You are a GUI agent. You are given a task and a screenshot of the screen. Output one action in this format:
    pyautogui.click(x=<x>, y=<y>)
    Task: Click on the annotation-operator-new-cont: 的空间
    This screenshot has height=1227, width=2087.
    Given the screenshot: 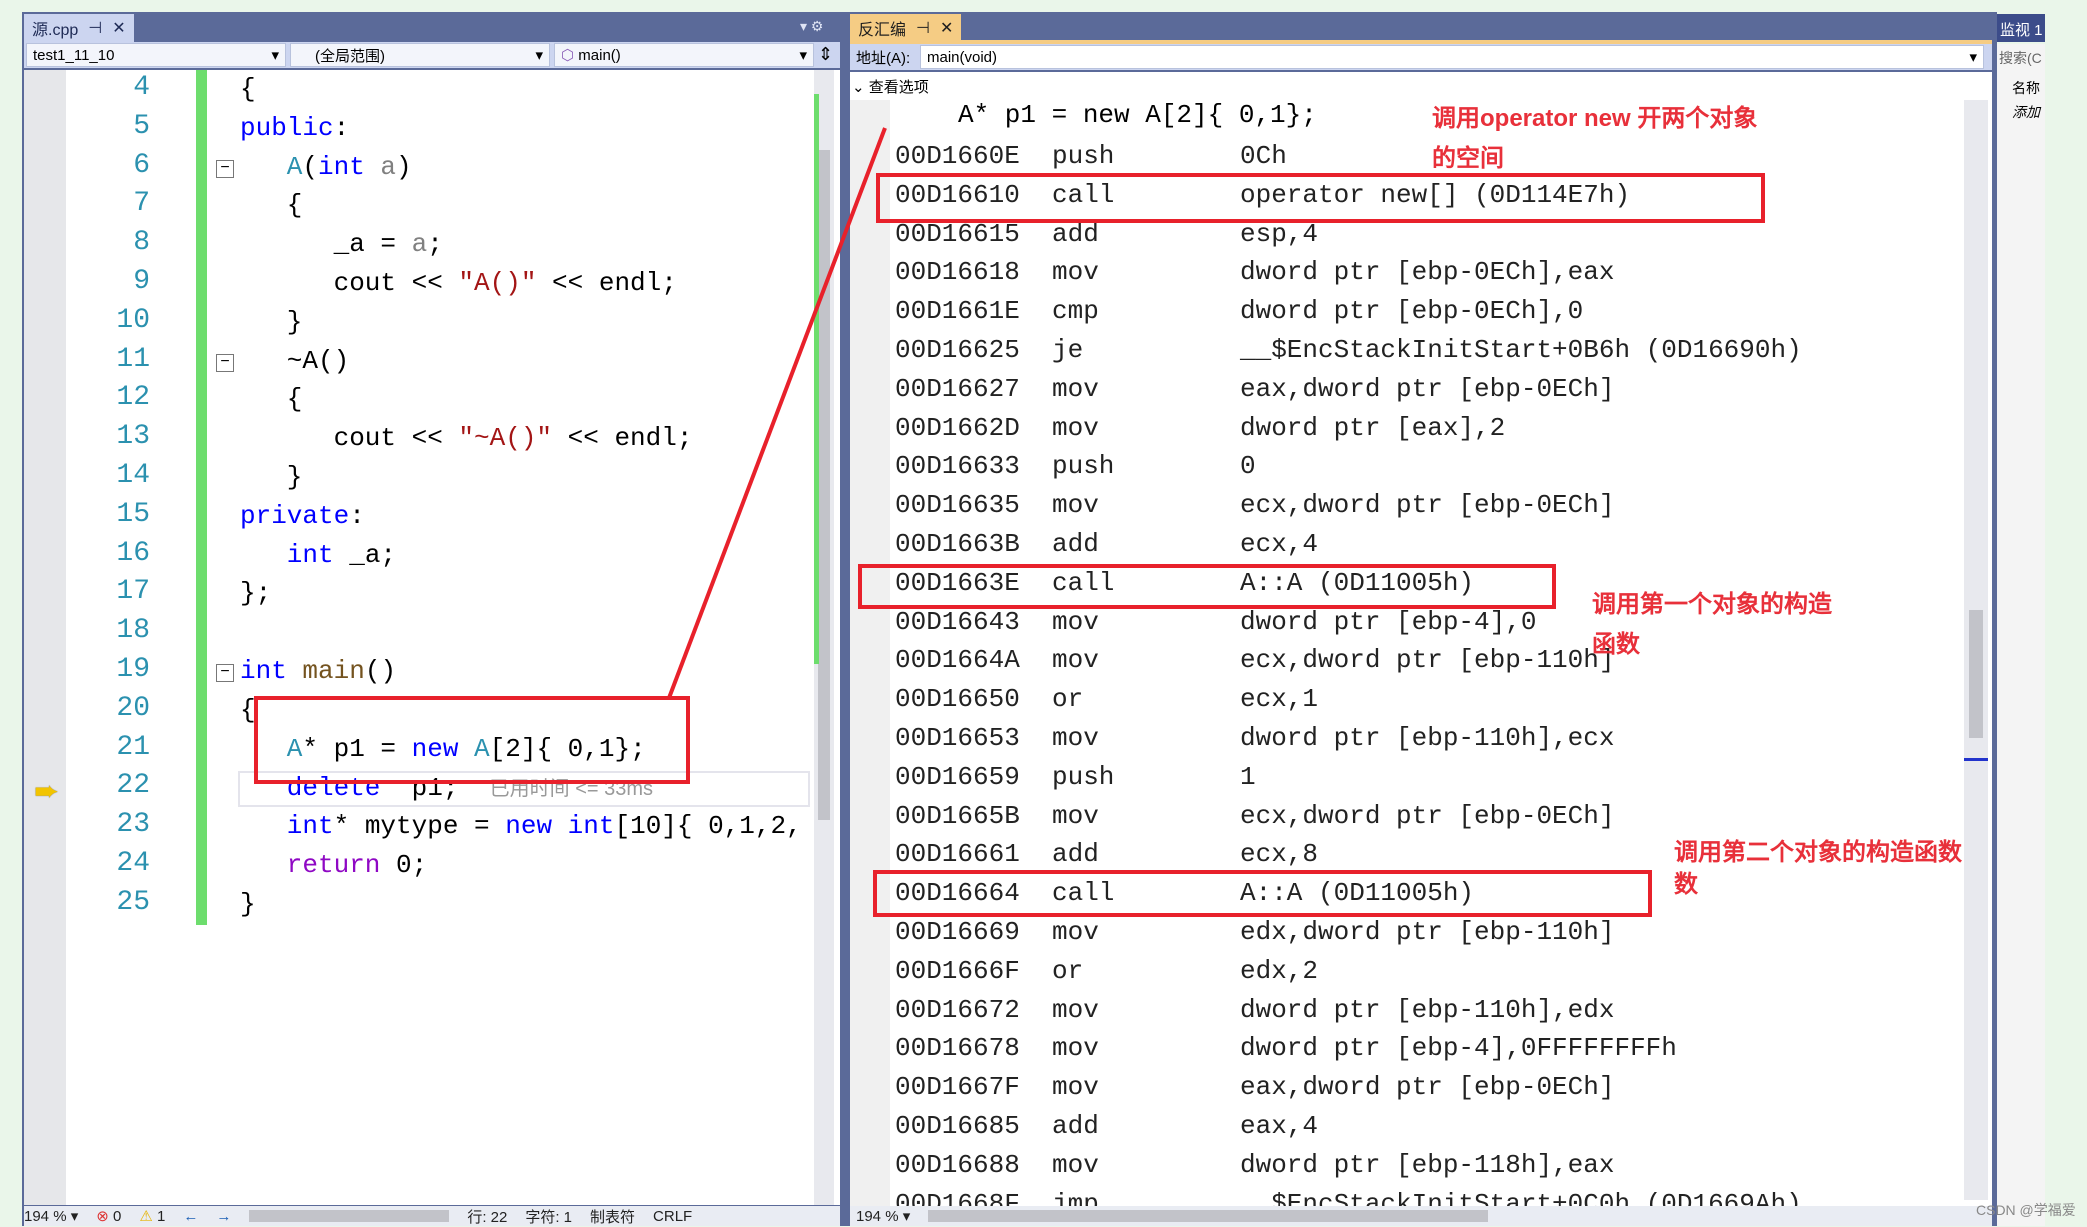 What is the action you would take?
    pyautogui.click(x=1468, y=158)
    